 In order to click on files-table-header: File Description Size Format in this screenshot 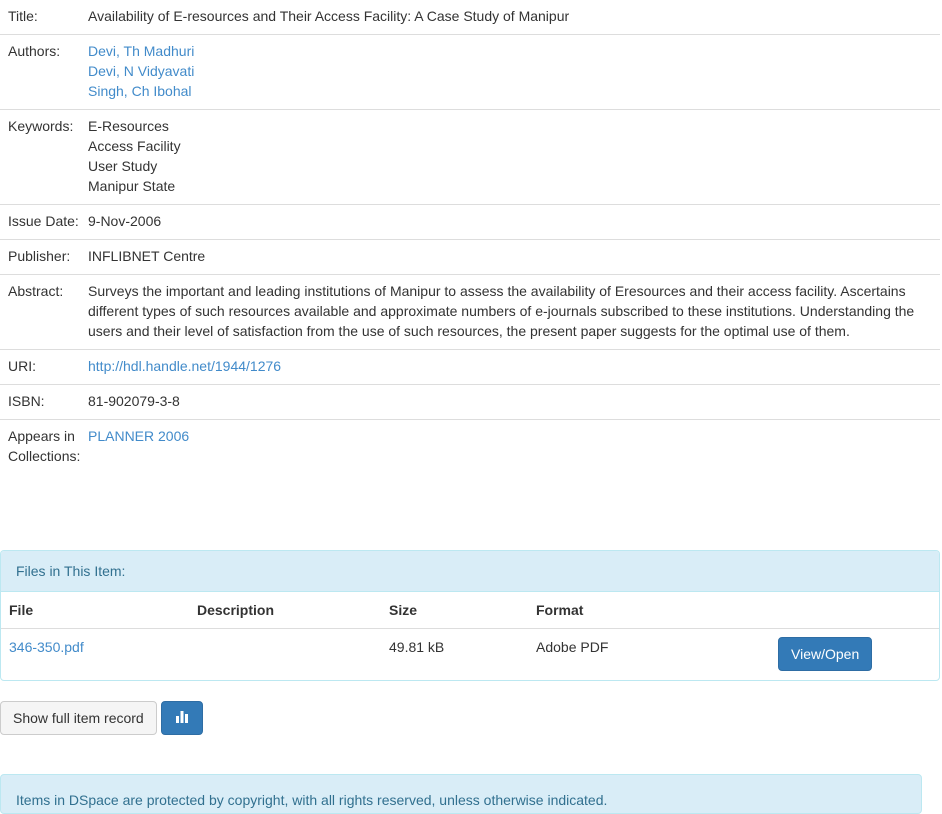, I will do `click(470, 610)`.